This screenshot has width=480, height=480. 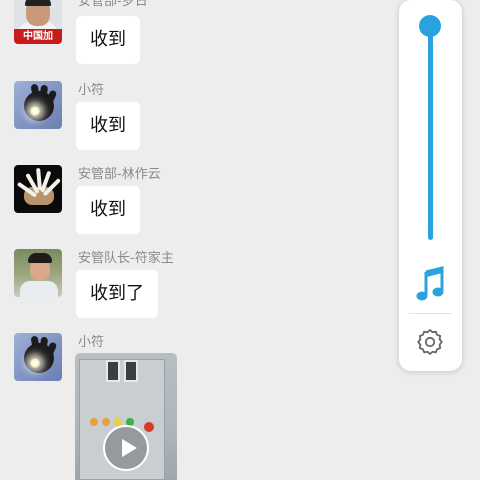 I want to click on volume-slider-thumb, so click(x=430, y=26).